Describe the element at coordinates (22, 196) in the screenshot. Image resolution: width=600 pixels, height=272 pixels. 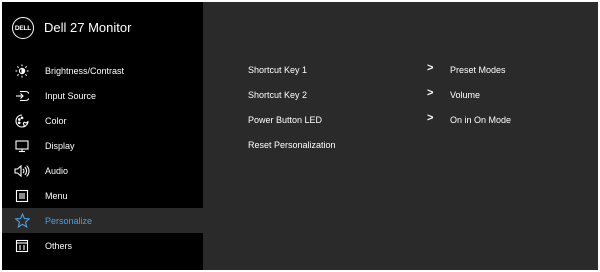
I see `menu-icon` at that location.